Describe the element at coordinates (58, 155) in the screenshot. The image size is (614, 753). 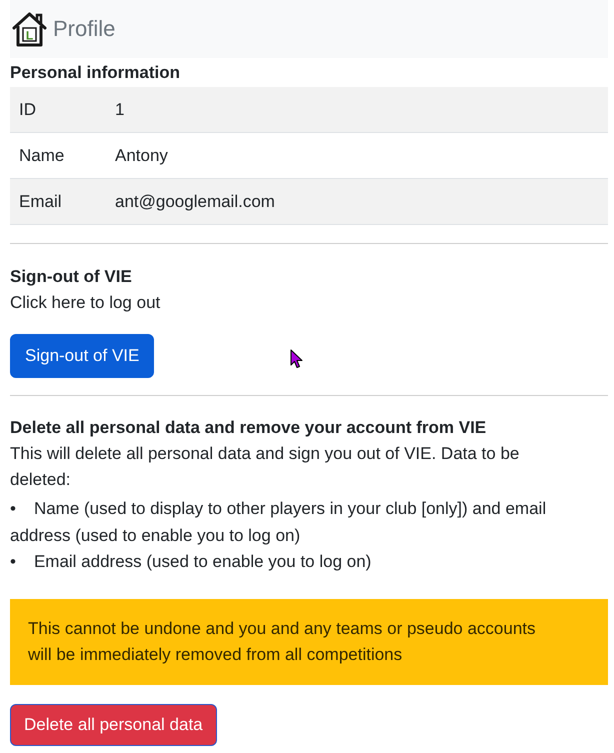
I see `table-cell: Name` at that location.